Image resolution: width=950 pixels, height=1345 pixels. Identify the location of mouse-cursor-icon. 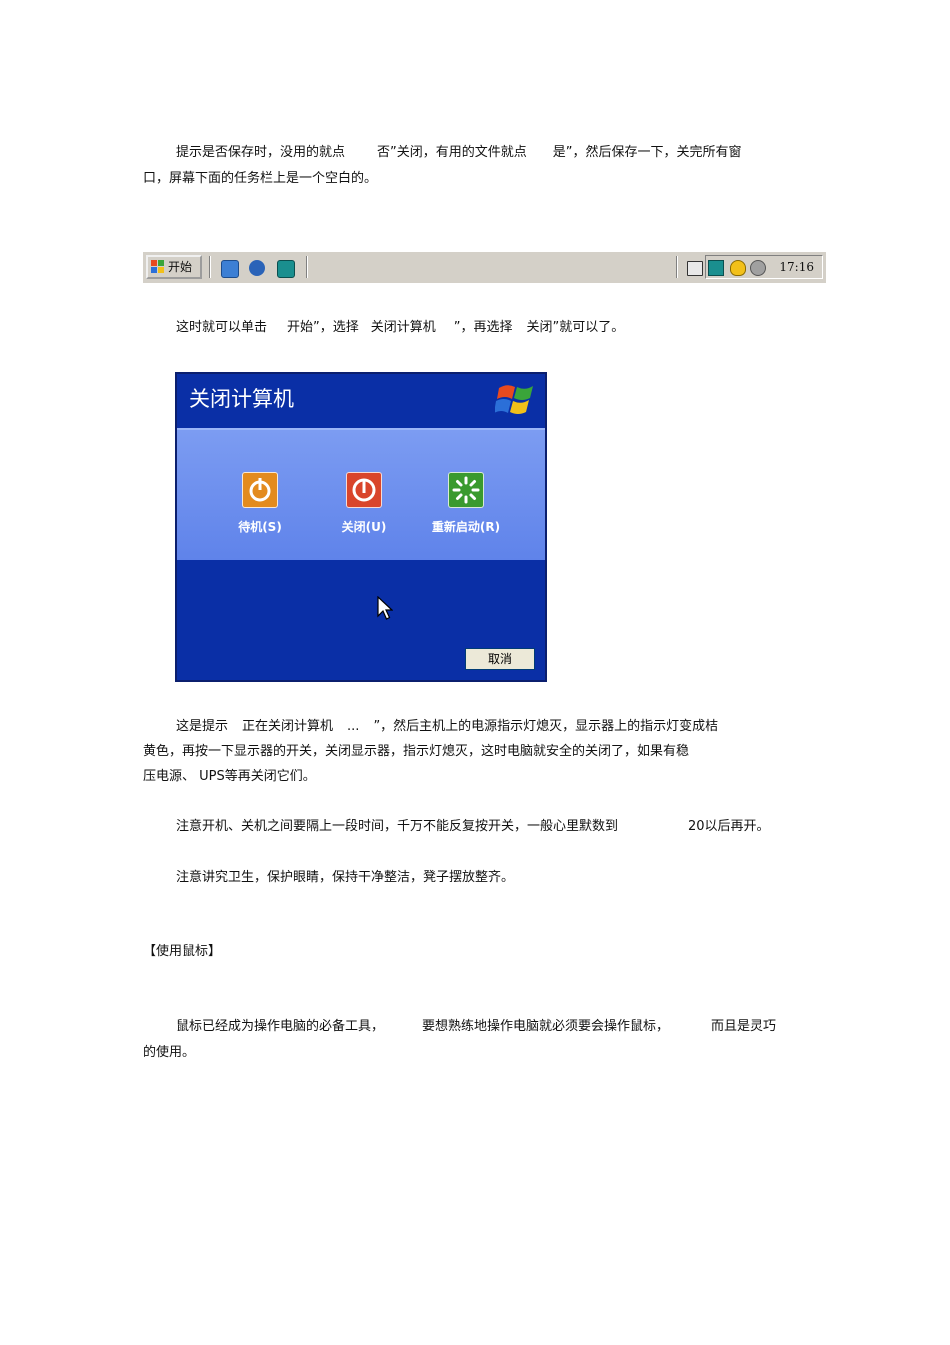
(385, 608).